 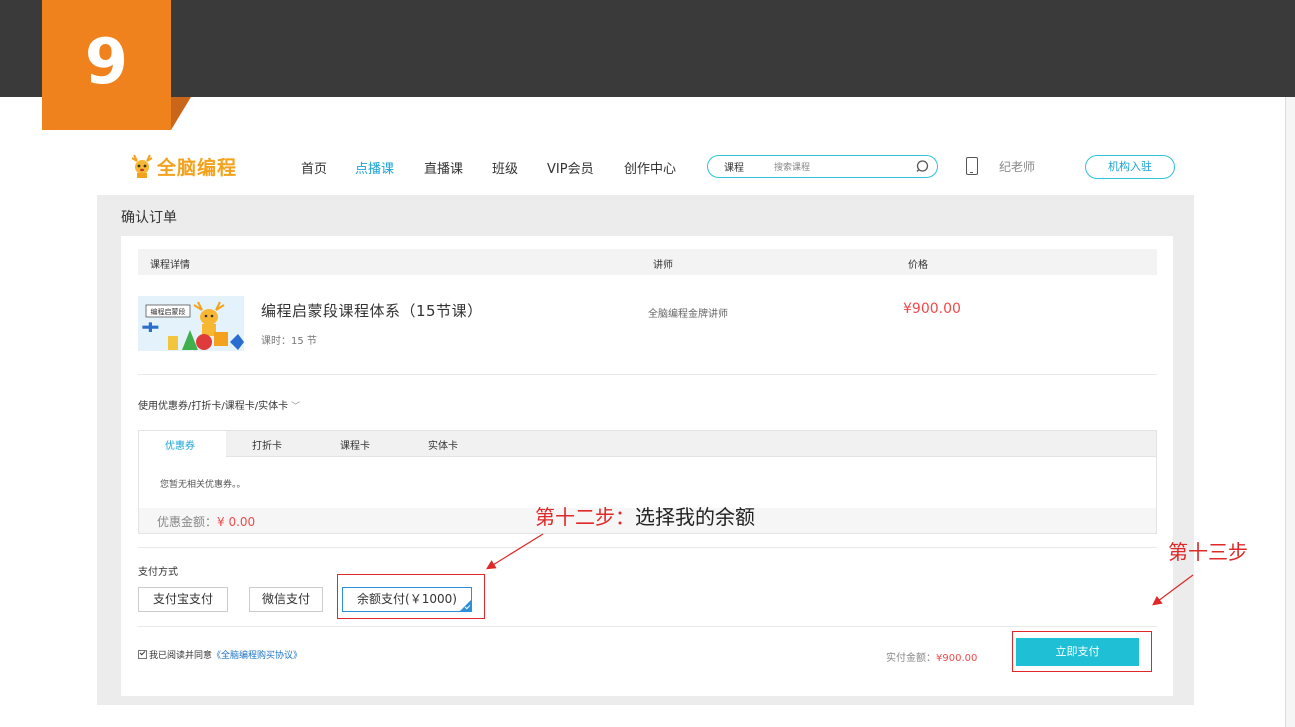 What do you see at coordinates (236, 522) in the screenshot?
I see `discount-value: ¥ 0.00` at bounding box center [236, 522].